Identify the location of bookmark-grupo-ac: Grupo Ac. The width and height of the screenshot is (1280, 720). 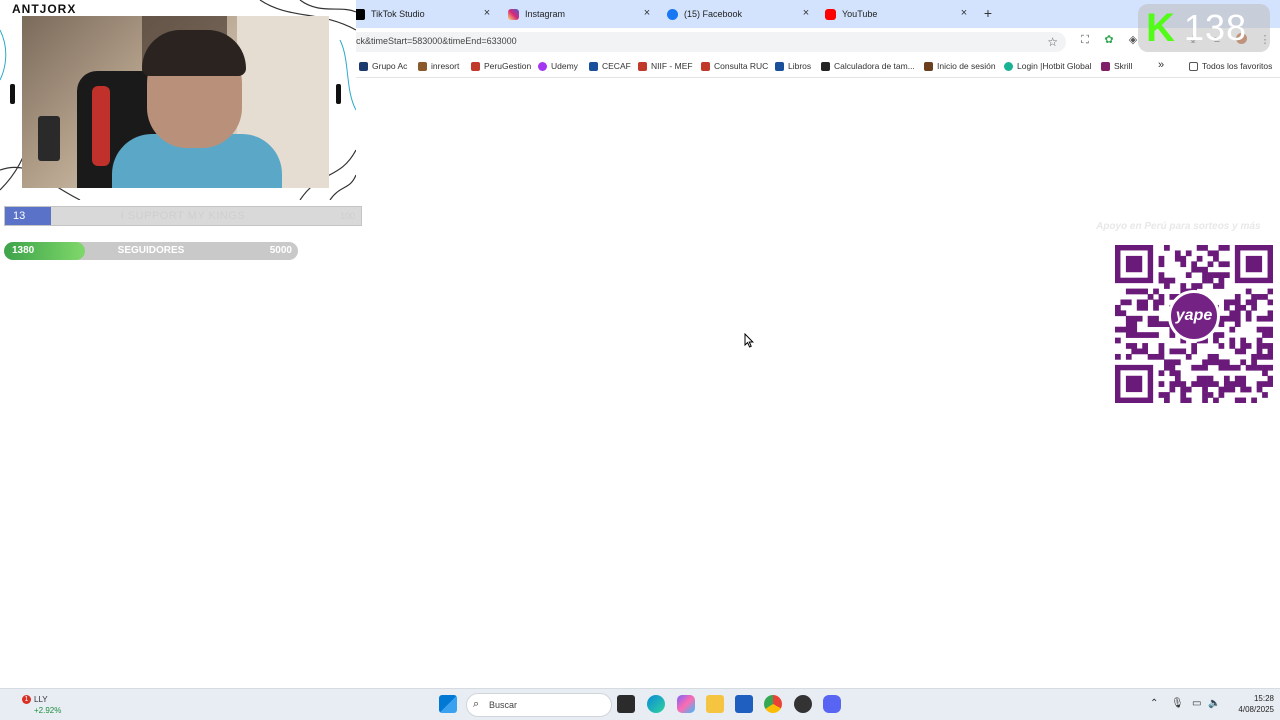
(383, 66).